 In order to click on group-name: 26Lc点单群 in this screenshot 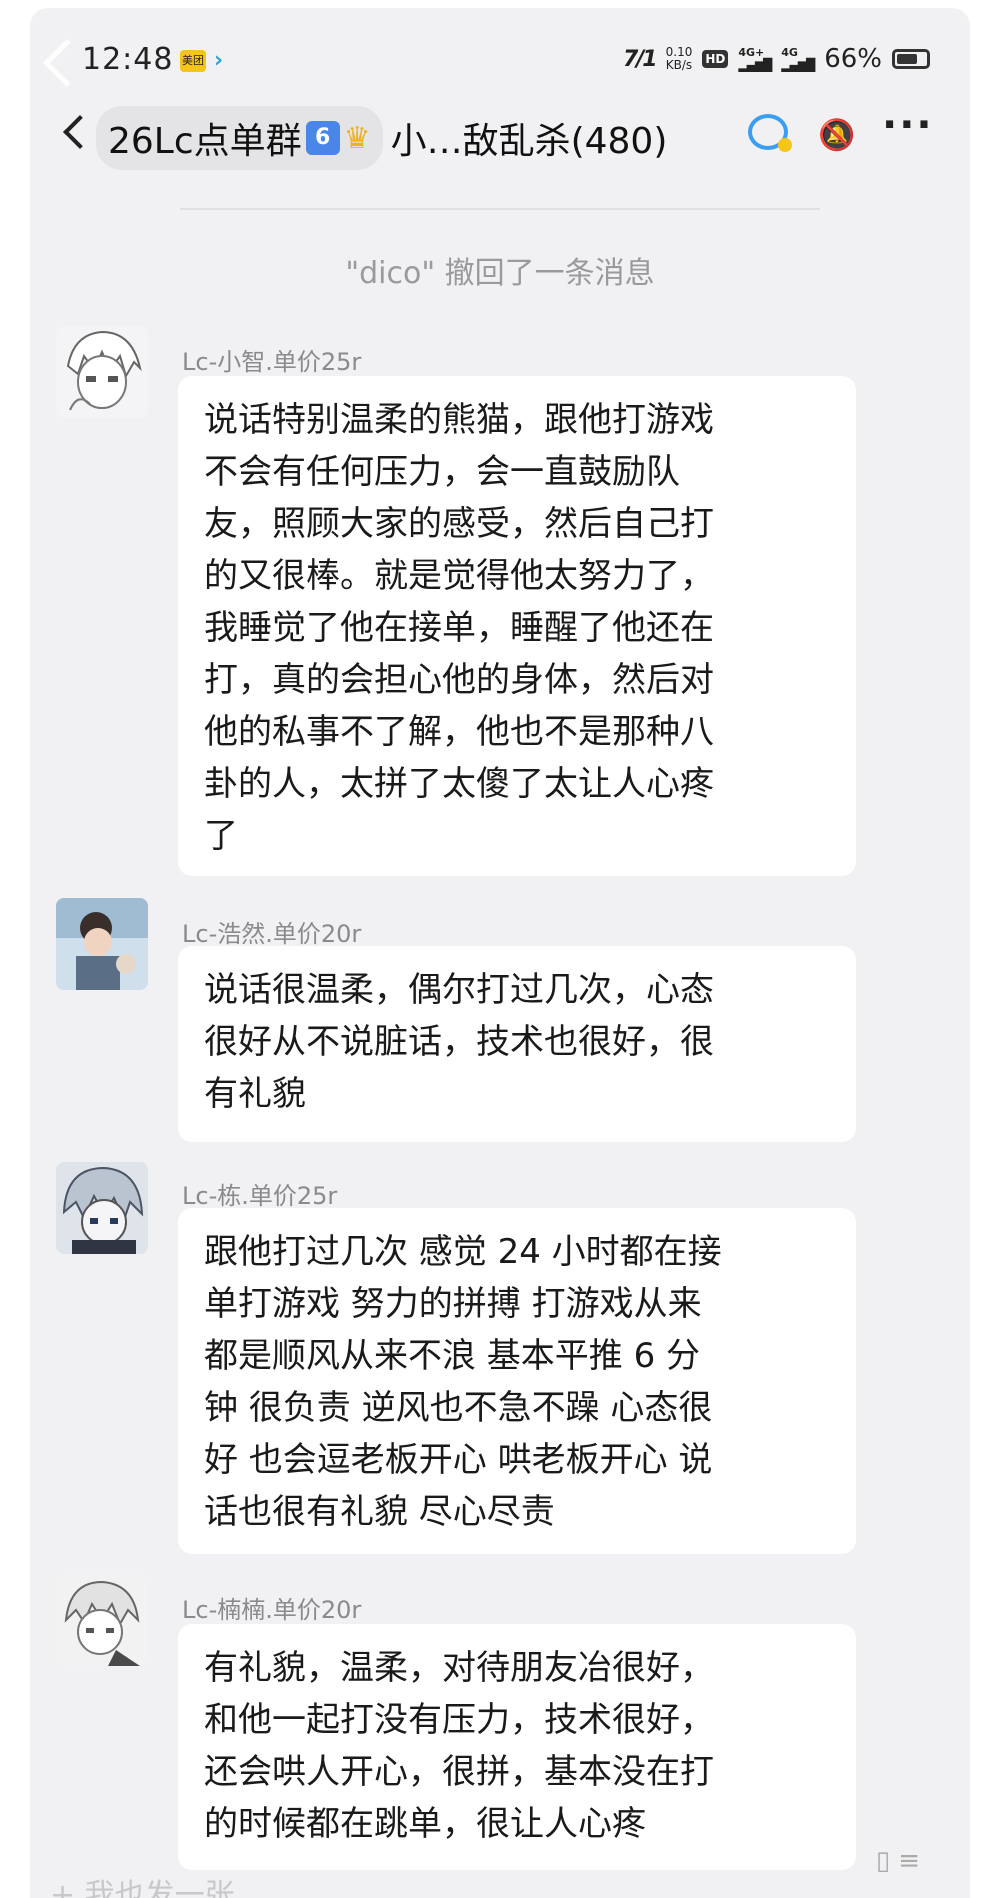, I will do `click(205, 141)`.